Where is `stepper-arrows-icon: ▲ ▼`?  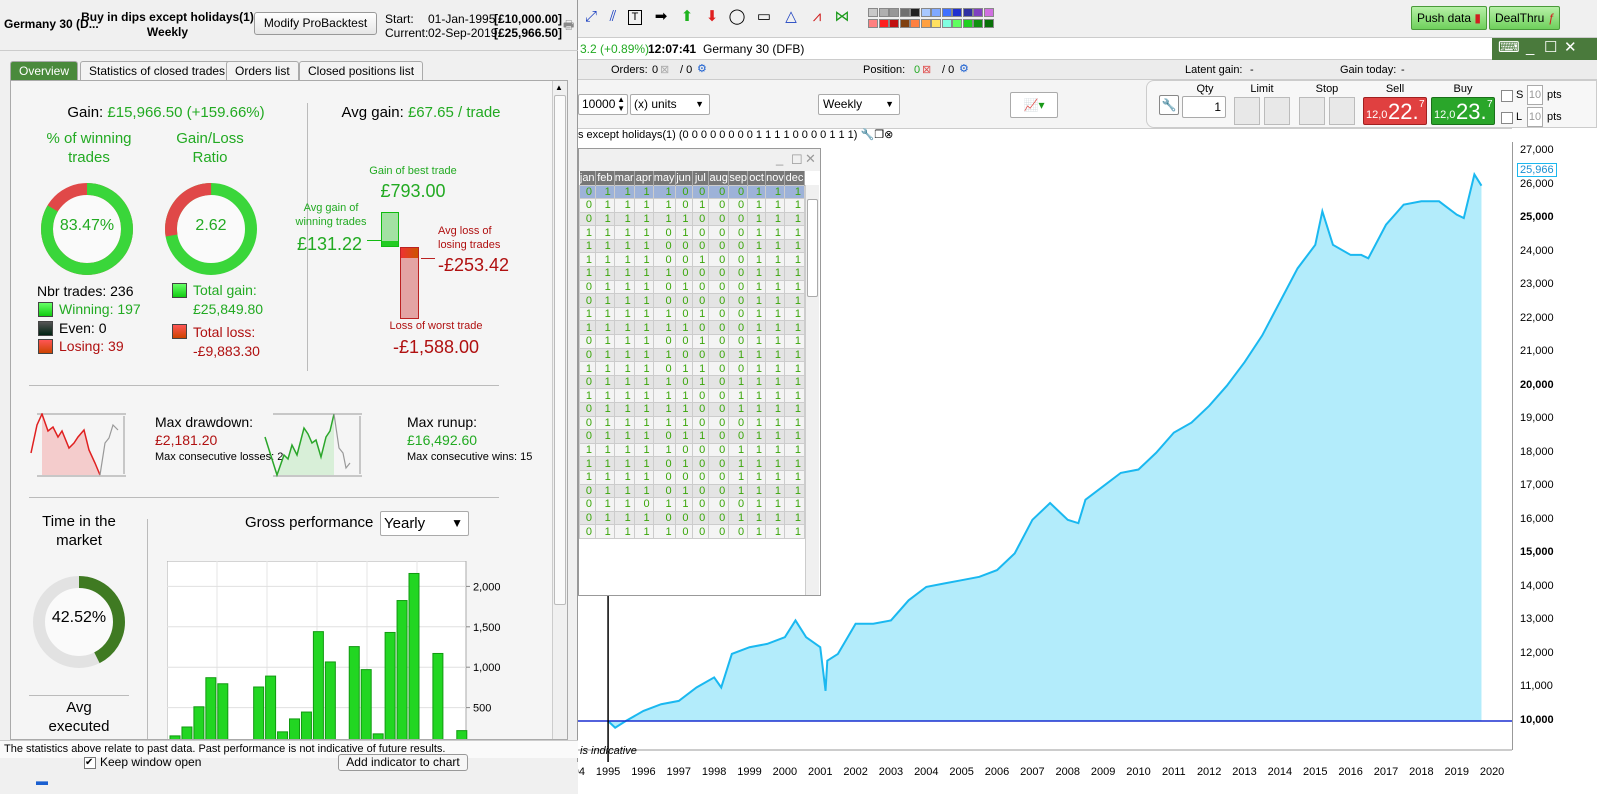
stepper-arrows-icon: ▲ ▼ is located at coordinates (621, 104).